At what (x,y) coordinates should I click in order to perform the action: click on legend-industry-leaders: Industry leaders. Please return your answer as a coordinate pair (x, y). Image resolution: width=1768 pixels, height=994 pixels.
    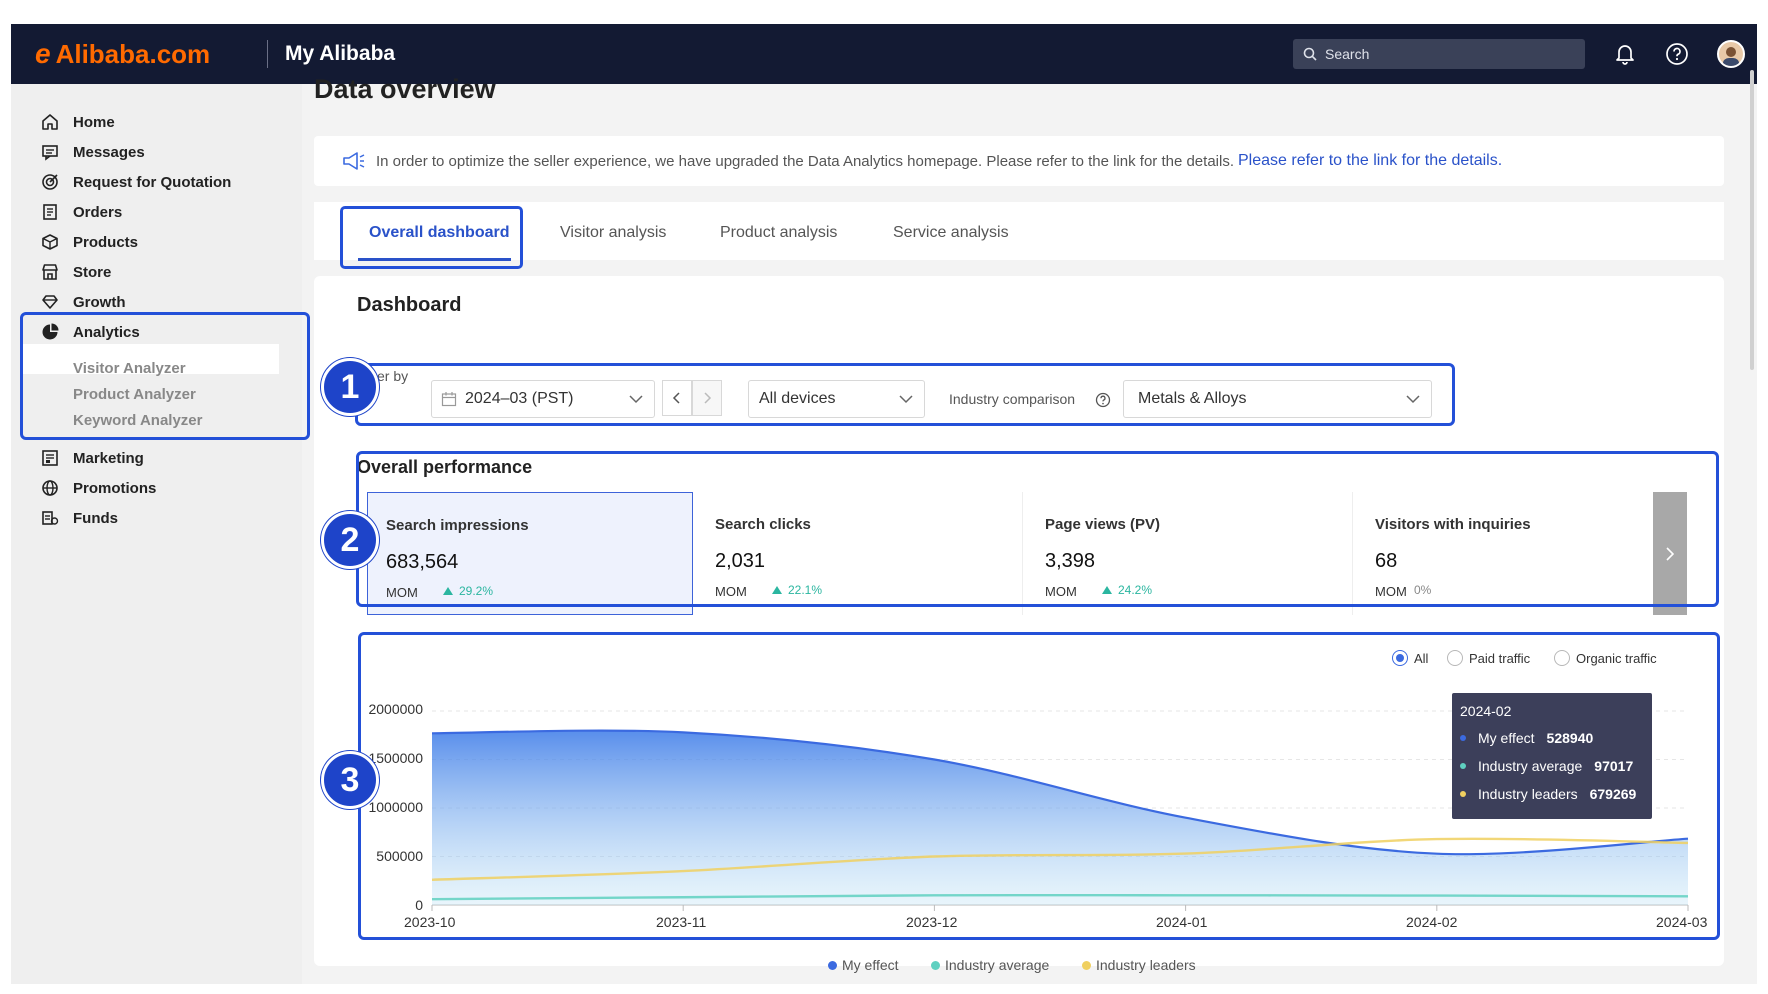
    Looking at the image, I should click on (1139, 965).